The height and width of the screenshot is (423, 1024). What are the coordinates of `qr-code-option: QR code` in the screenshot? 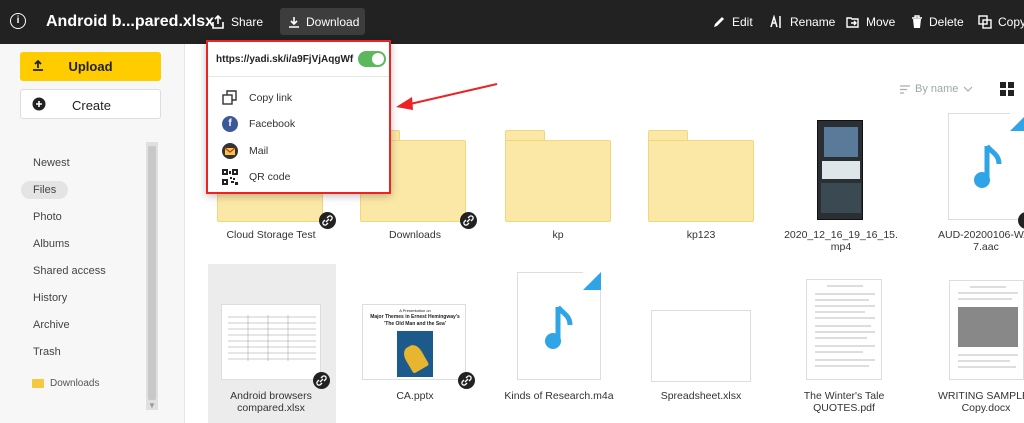 It's located at (256, 177).